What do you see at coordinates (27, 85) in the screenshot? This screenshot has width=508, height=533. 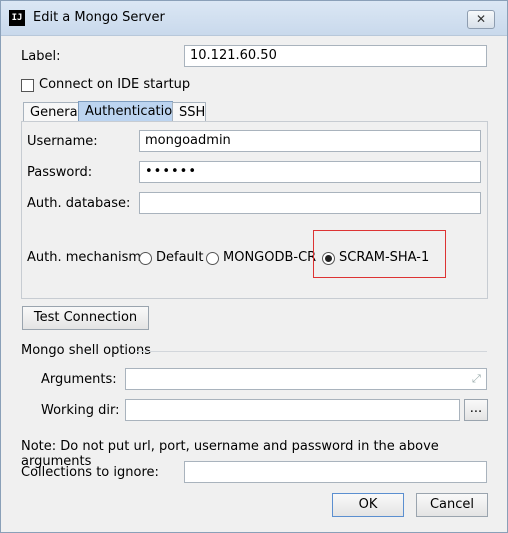 I see `connect-on-startup-checkbox` at bounding box center [27, 85].